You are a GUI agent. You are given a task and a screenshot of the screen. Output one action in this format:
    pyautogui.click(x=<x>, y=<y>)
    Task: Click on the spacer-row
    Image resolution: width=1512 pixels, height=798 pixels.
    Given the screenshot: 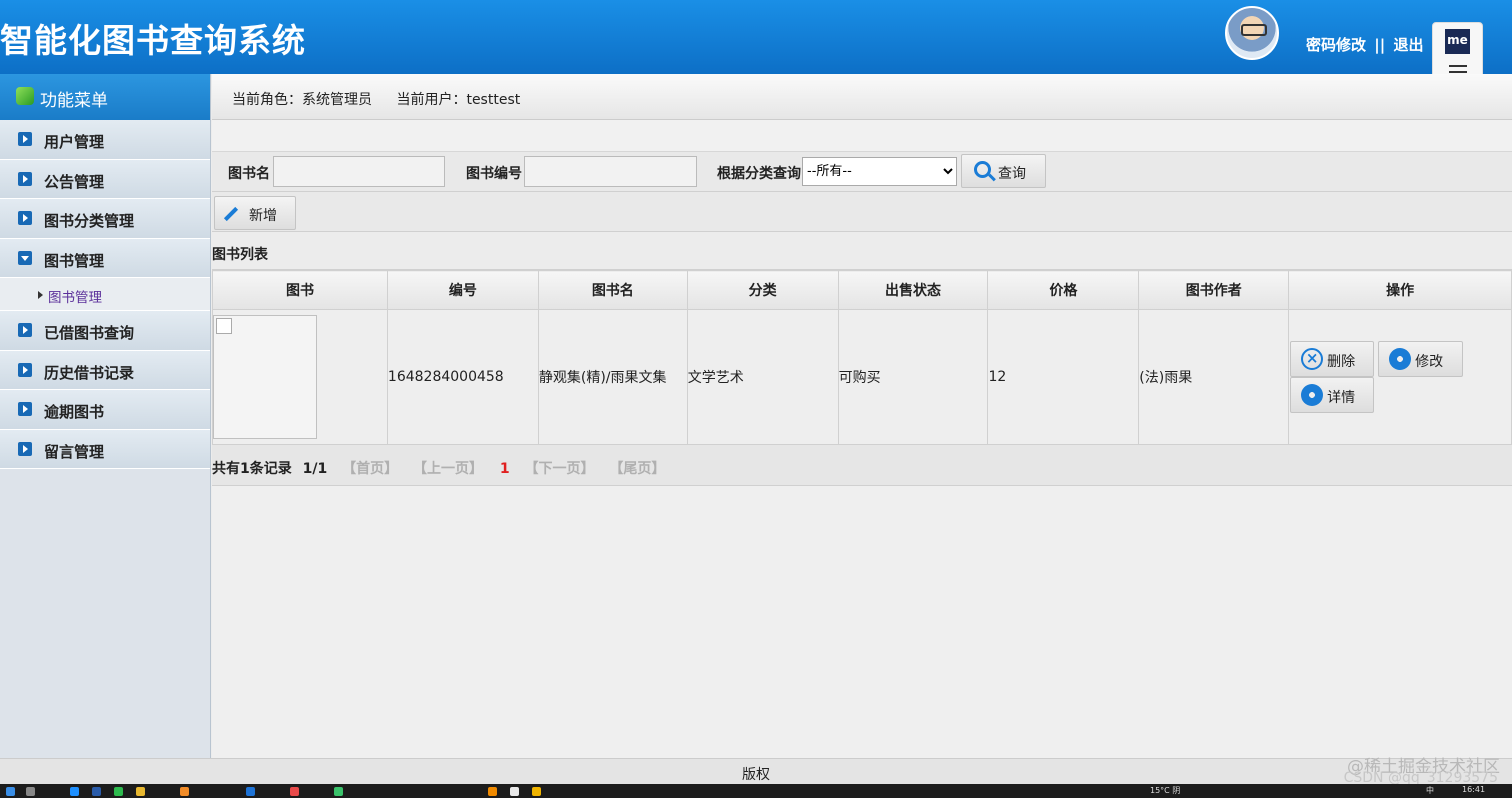 What is the action you would take?
    pyautogui.click(x=862, y=136)
    